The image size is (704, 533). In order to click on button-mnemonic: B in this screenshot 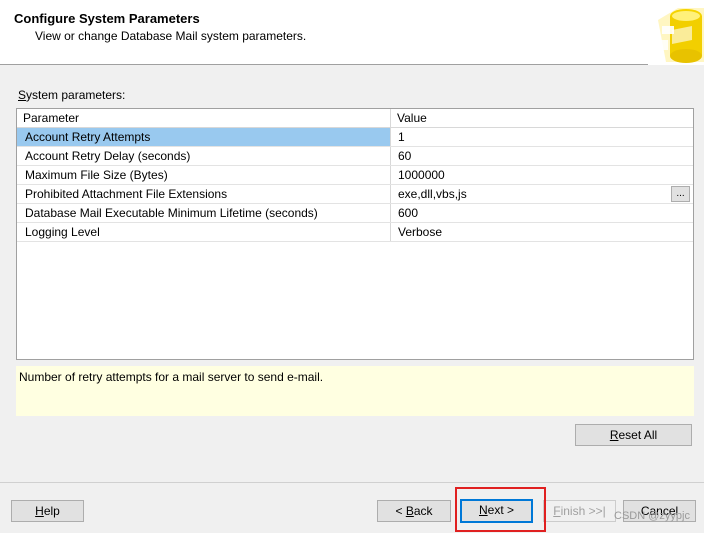, I will do `click(409, 511)`.